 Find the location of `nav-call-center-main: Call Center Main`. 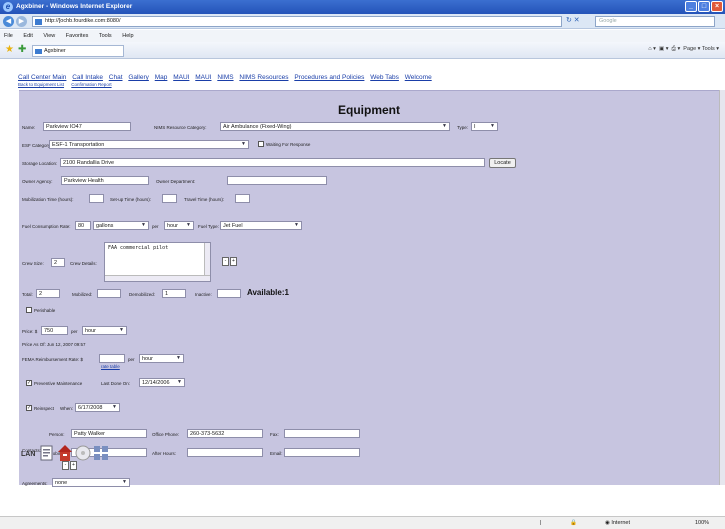

nav-call-center-main: Call Center Main is located at coordinates (42, 77).